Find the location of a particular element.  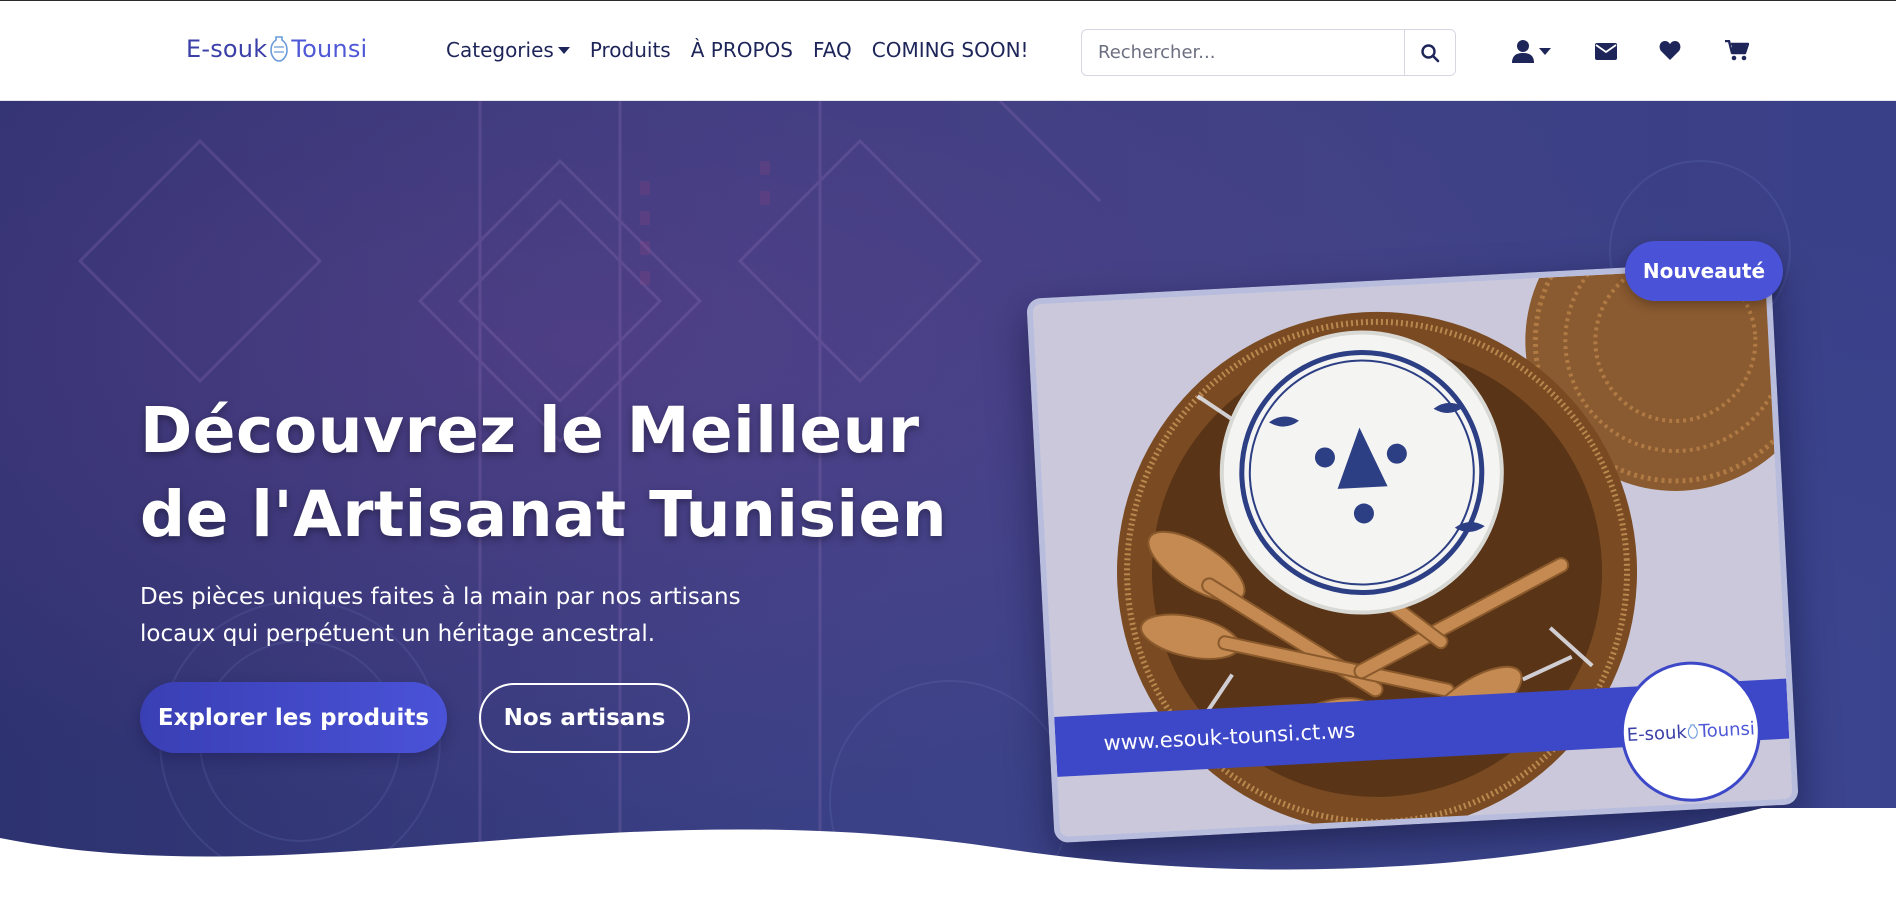

hero-title-line1: Découvrez le Meilleur is located at coordinates (530, 430).